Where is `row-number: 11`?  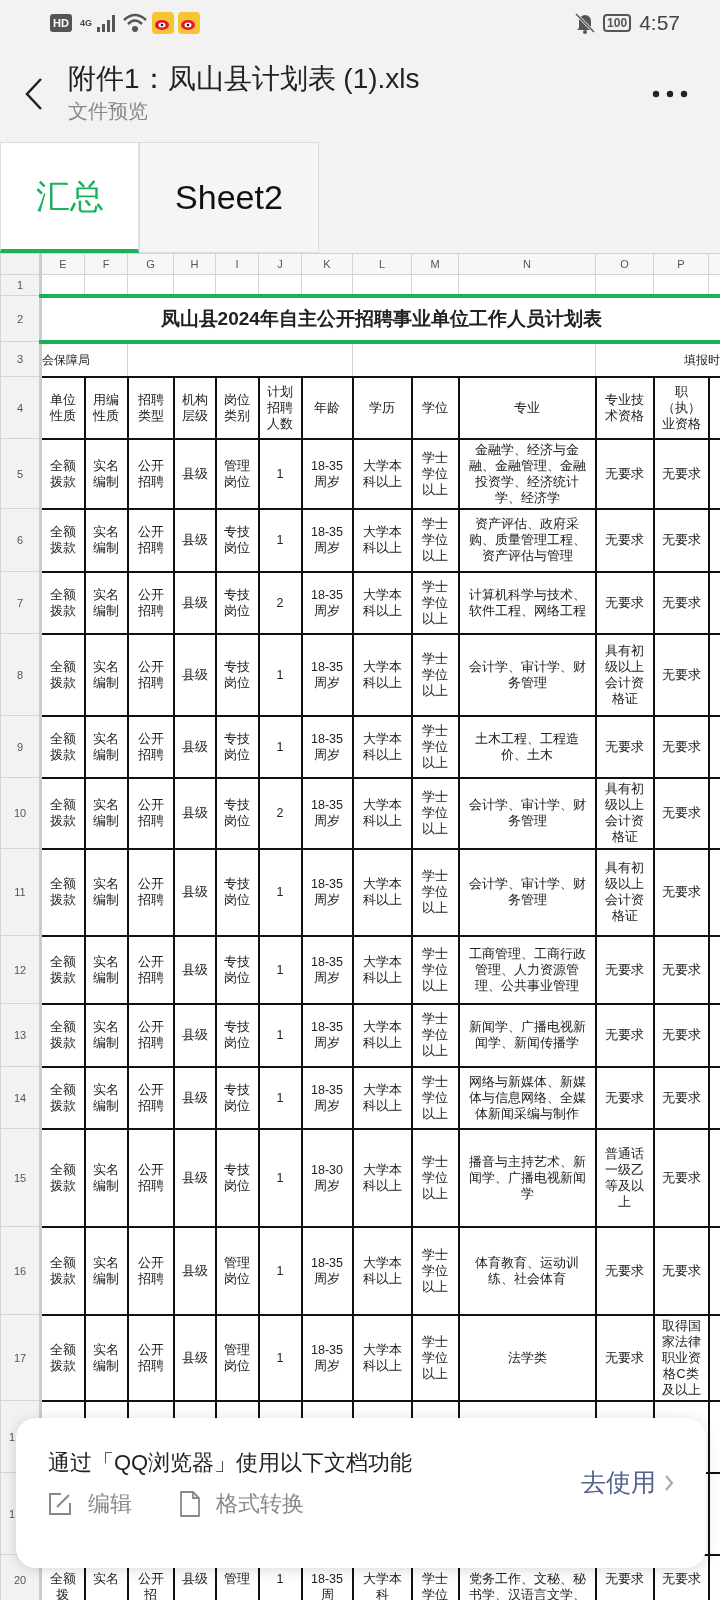 row-number: 11 is located at coordinates (20, 892).